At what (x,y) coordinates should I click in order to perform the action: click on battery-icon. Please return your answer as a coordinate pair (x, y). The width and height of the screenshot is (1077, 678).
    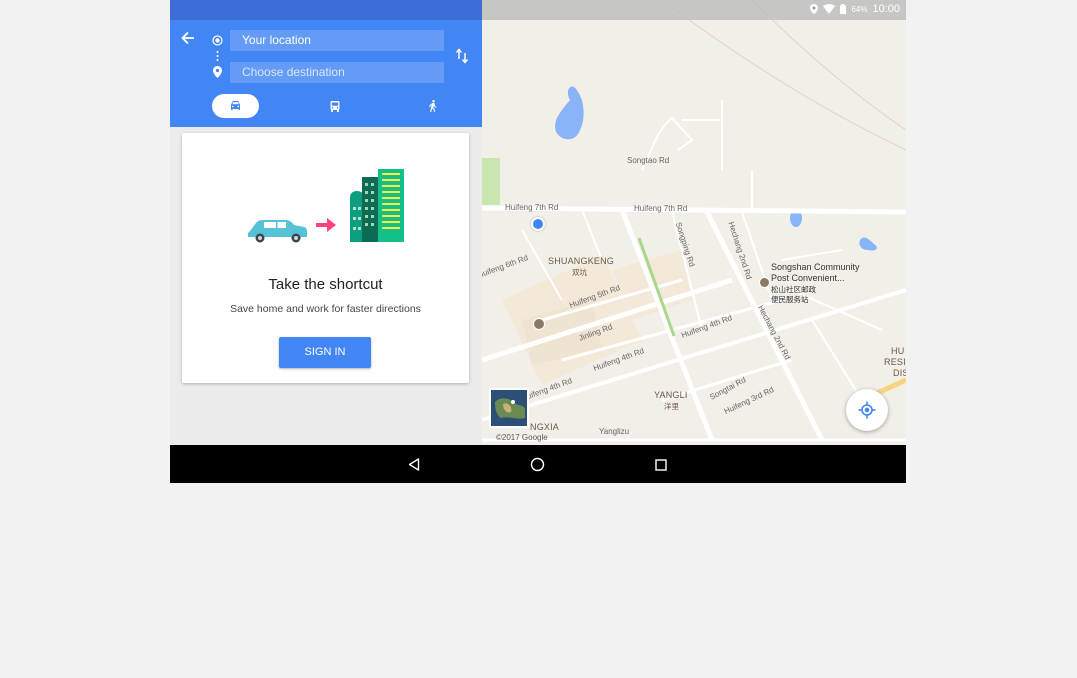
    Looking at the image, I should click on (843, 9).